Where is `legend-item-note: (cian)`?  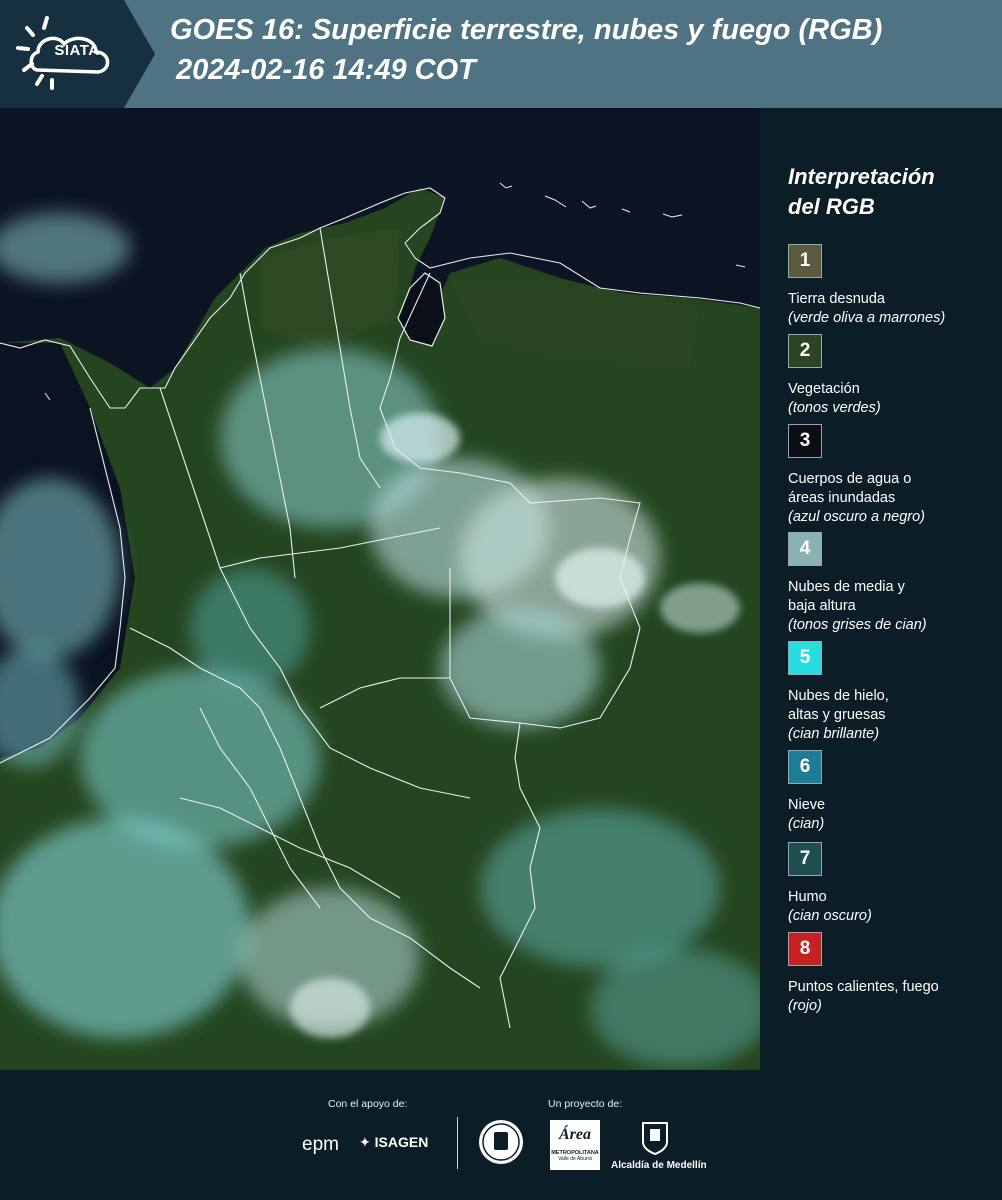 legend-item-note: (cian) is located at coordinates (806, 824).